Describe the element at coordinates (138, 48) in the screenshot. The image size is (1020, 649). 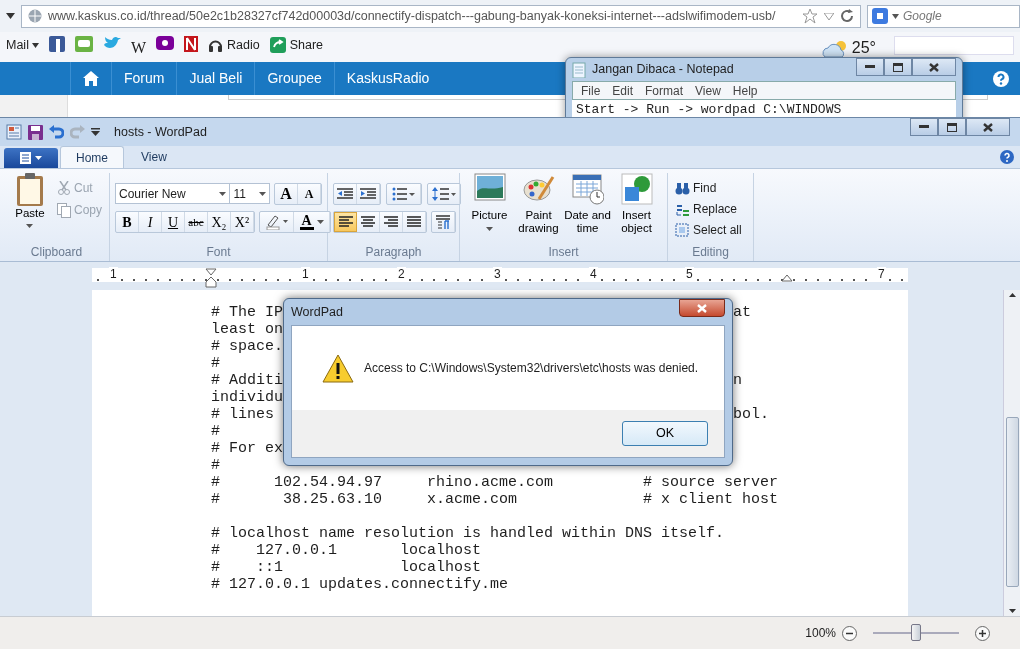
I see `bookmark-link: W` at that location.